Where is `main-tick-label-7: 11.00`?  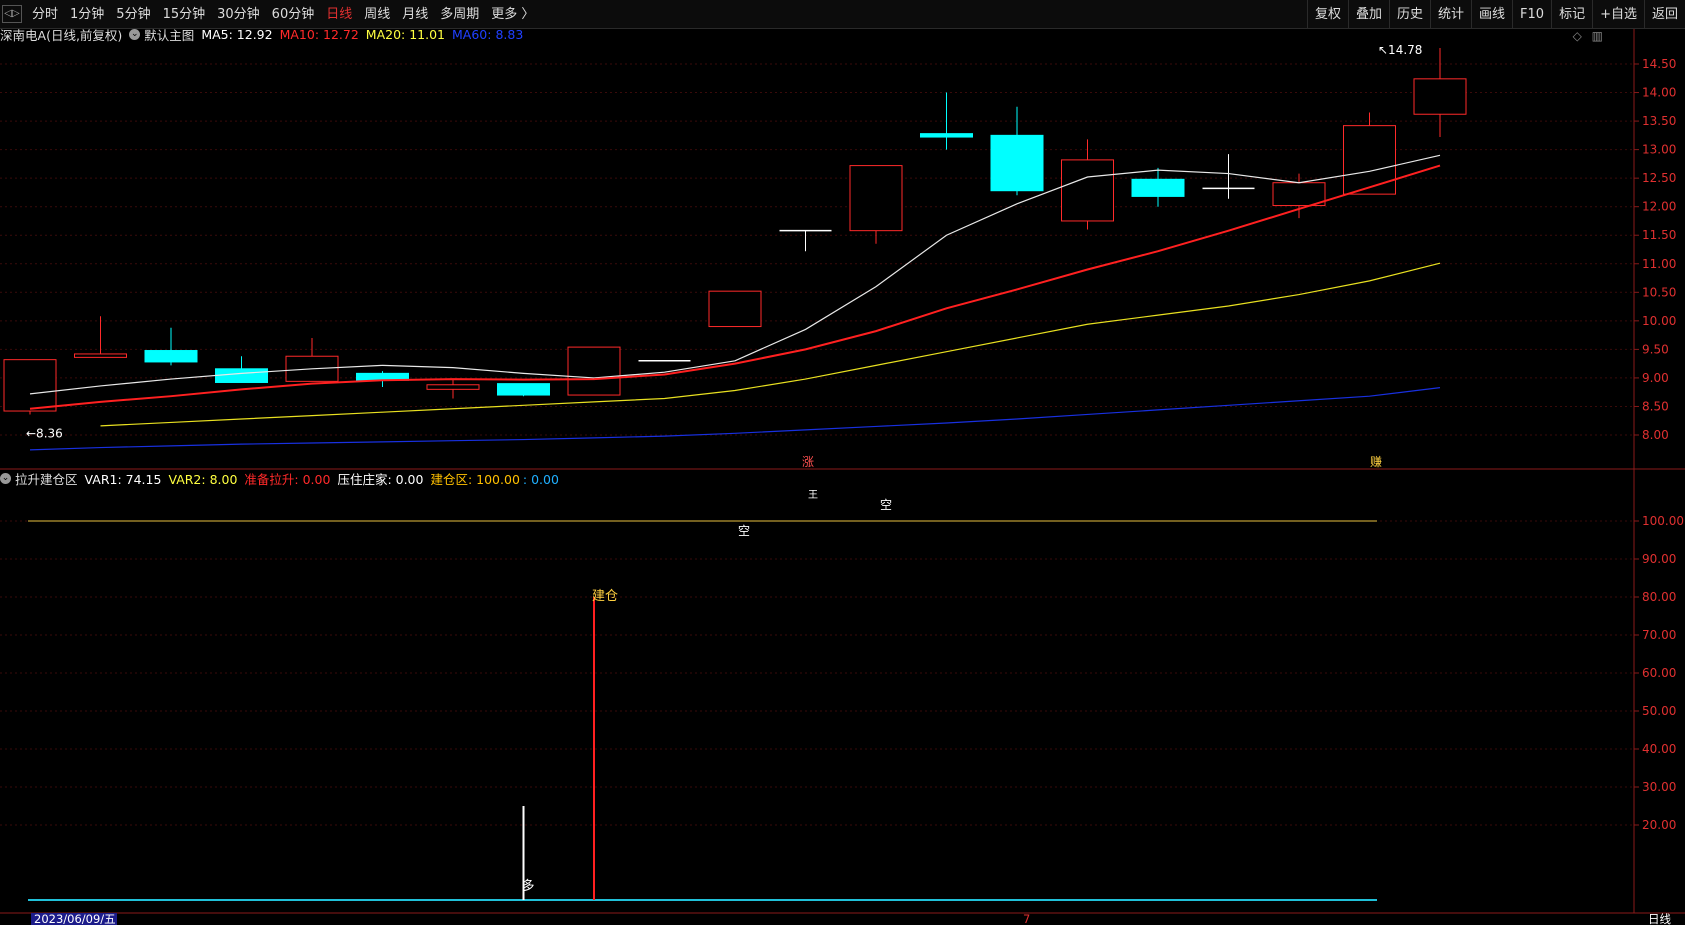
main-tick-label-7: 11.00 is located at coordinates (1659, 264).